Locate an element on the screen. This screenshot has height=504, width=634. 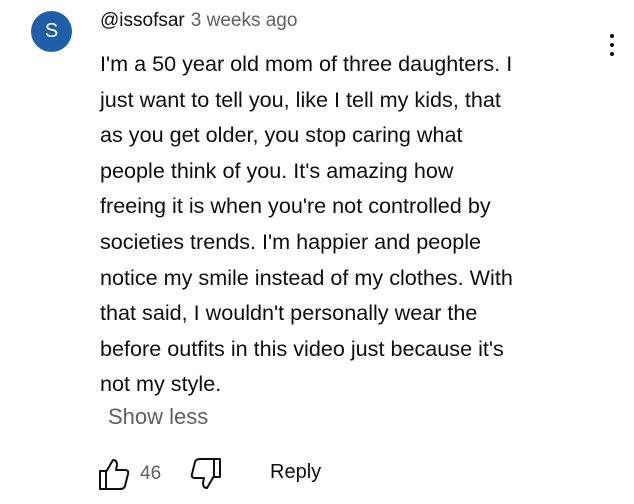
comment-text-line: as you get older, you stop caring what is located at coordinates (281, 135).